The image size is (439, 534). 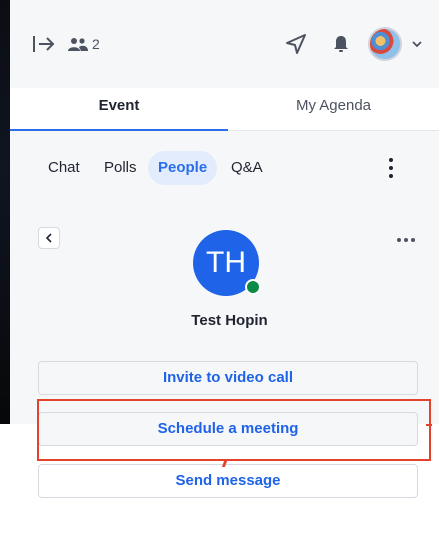 I want to click on subtab-chat: Chat, so click(x=64, y=168).